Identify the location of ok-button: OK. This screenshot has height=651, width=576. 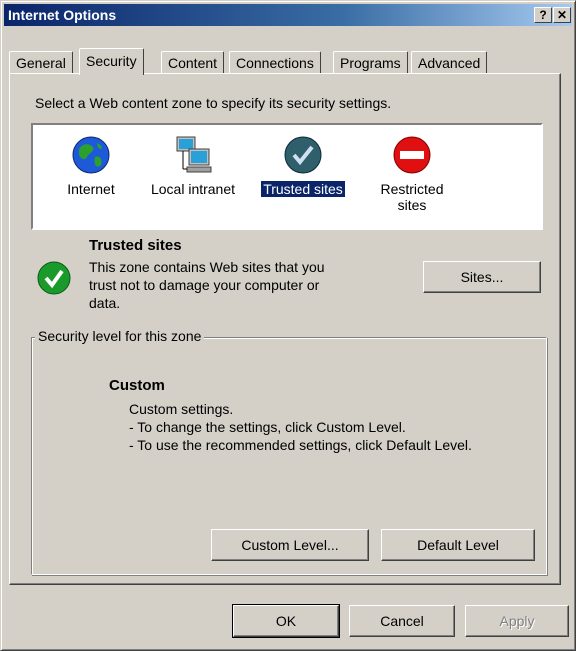
(286, 621).